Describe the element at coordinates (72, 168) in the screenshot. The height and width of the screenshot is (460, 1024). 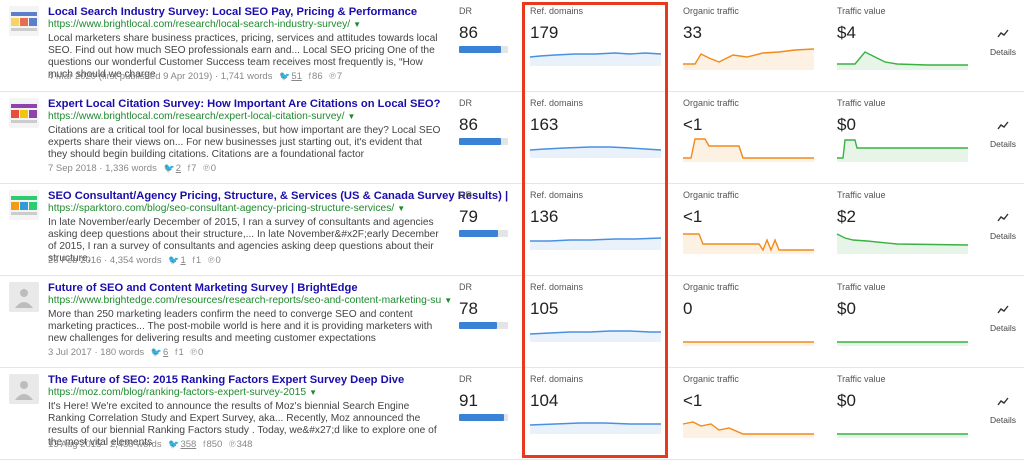
I see `published-date: 7 Sep 2018` at that location.